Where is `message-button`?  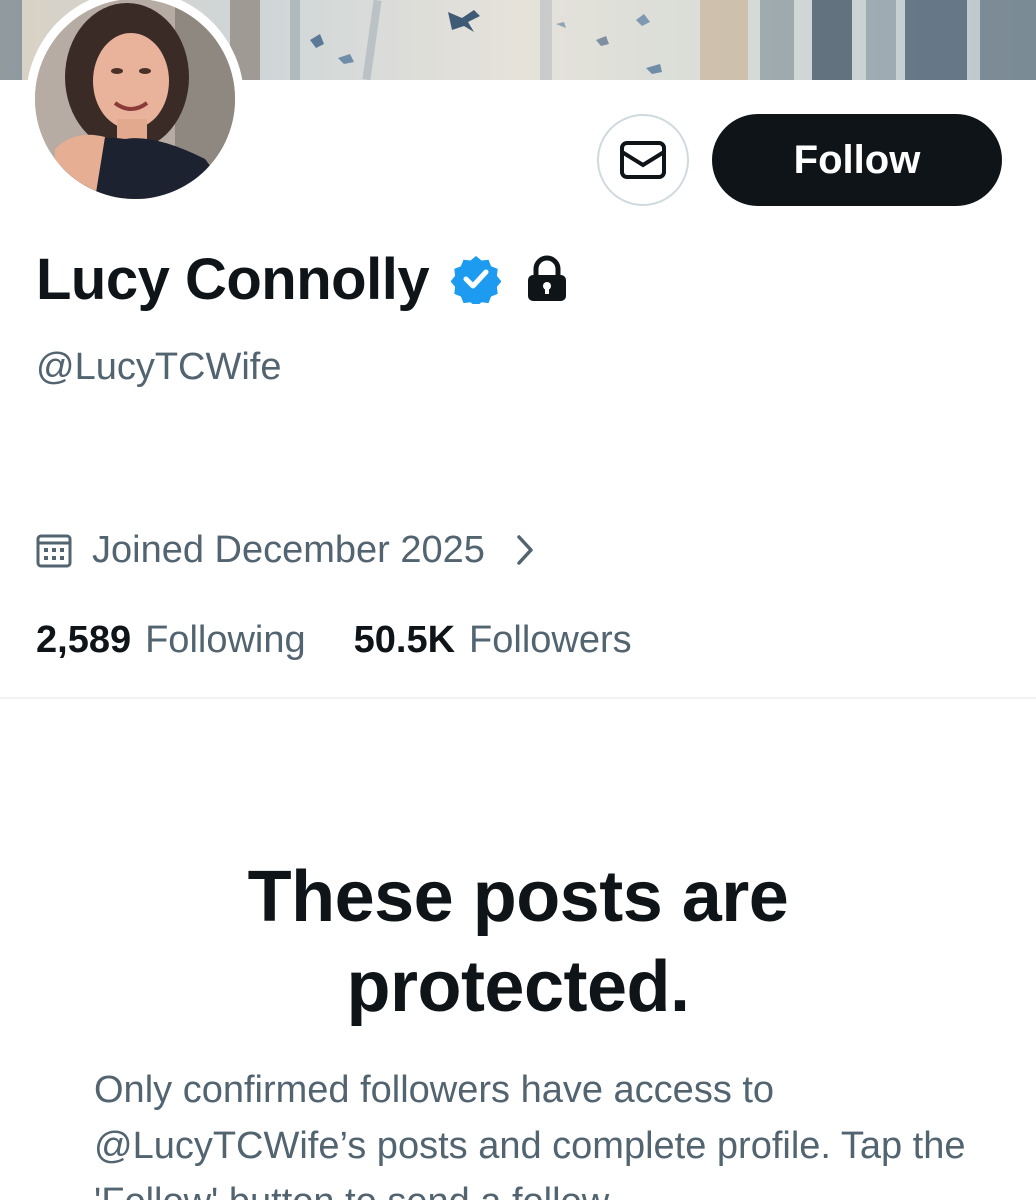 message-button is located at coordinates (643, 160).